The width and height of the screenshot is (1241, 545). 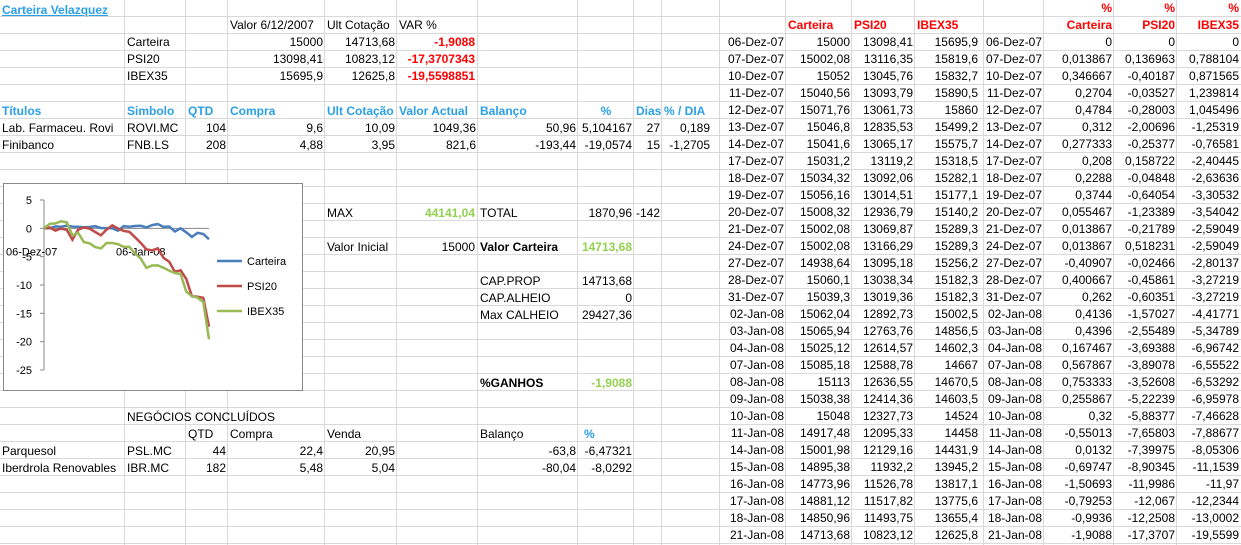 What do you see at coordinates (503, 111) in the screenshot?
I see `holdings-header-balanco: Balanço` at bounding box center [503, 111].